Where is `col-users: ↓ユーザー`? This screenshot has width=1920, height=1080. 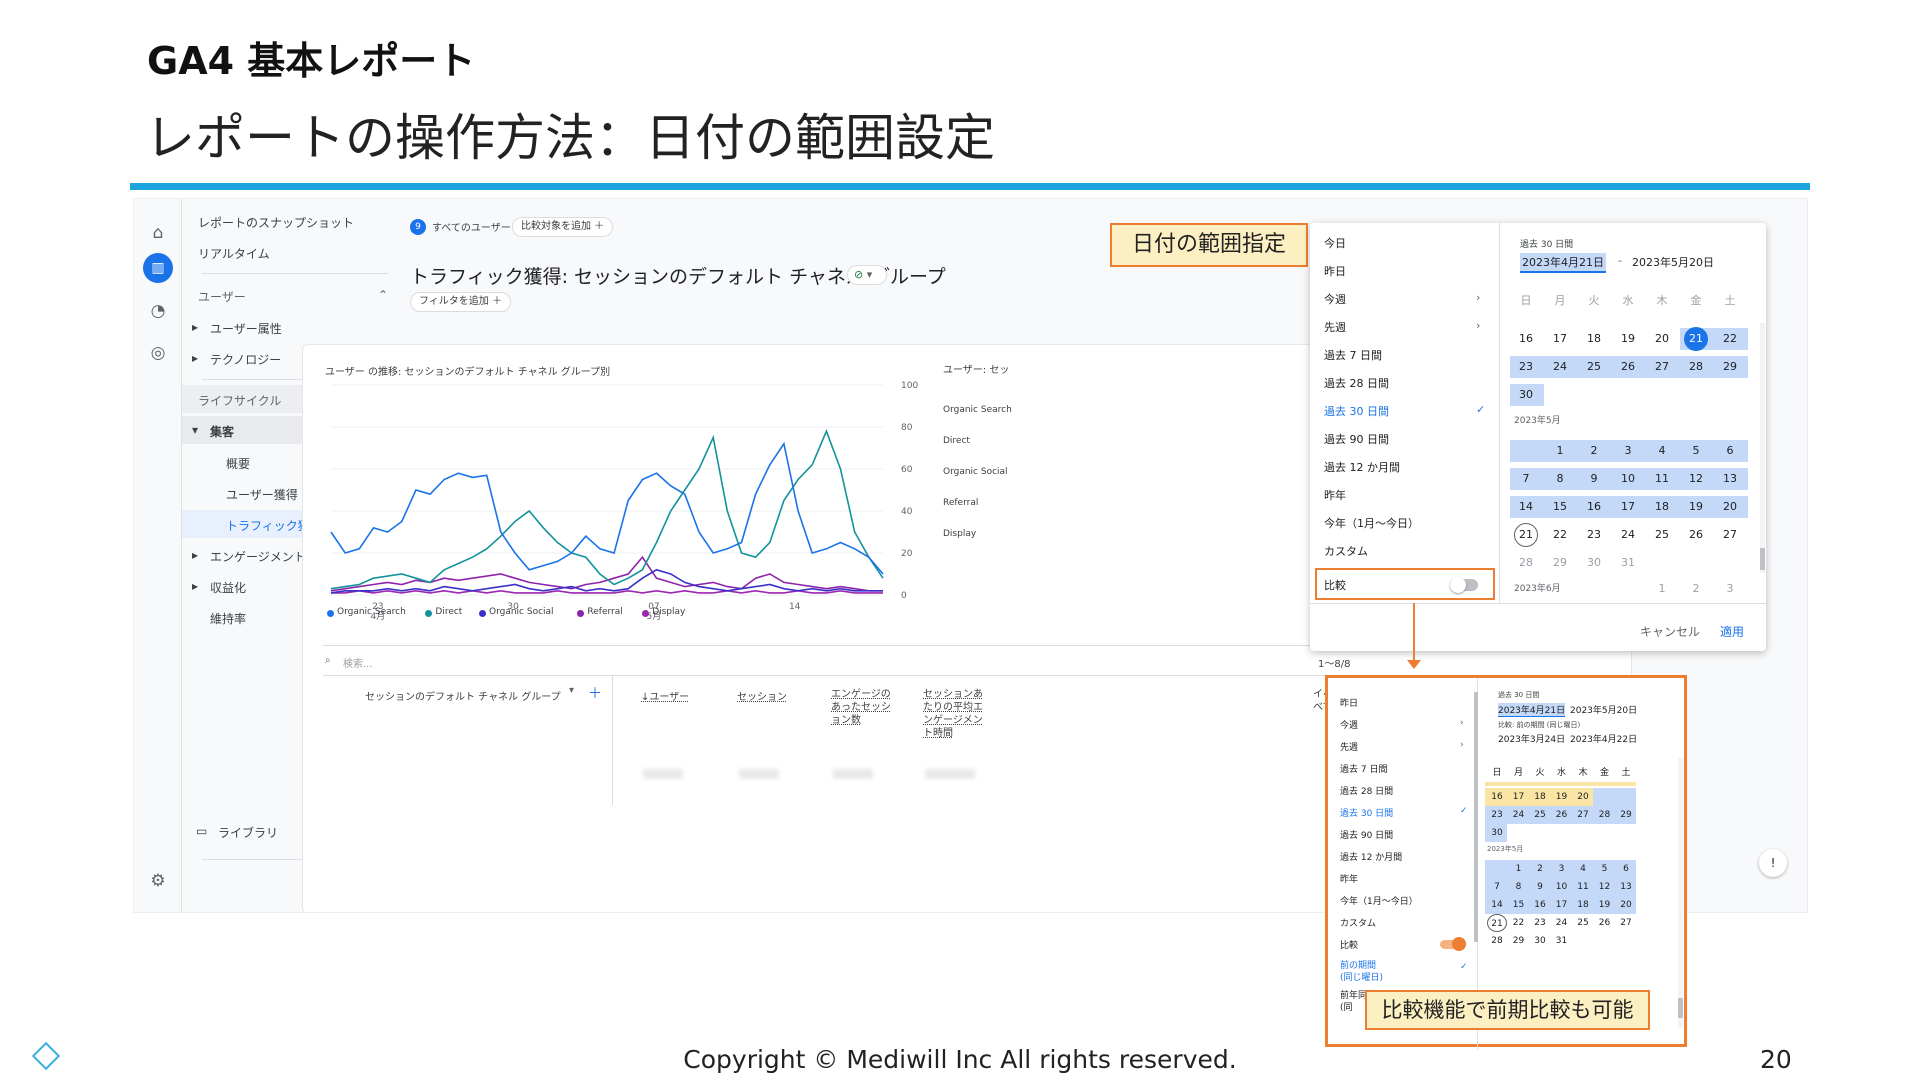 col-users: ↓ユーザー is located at coordinates (671, 695).